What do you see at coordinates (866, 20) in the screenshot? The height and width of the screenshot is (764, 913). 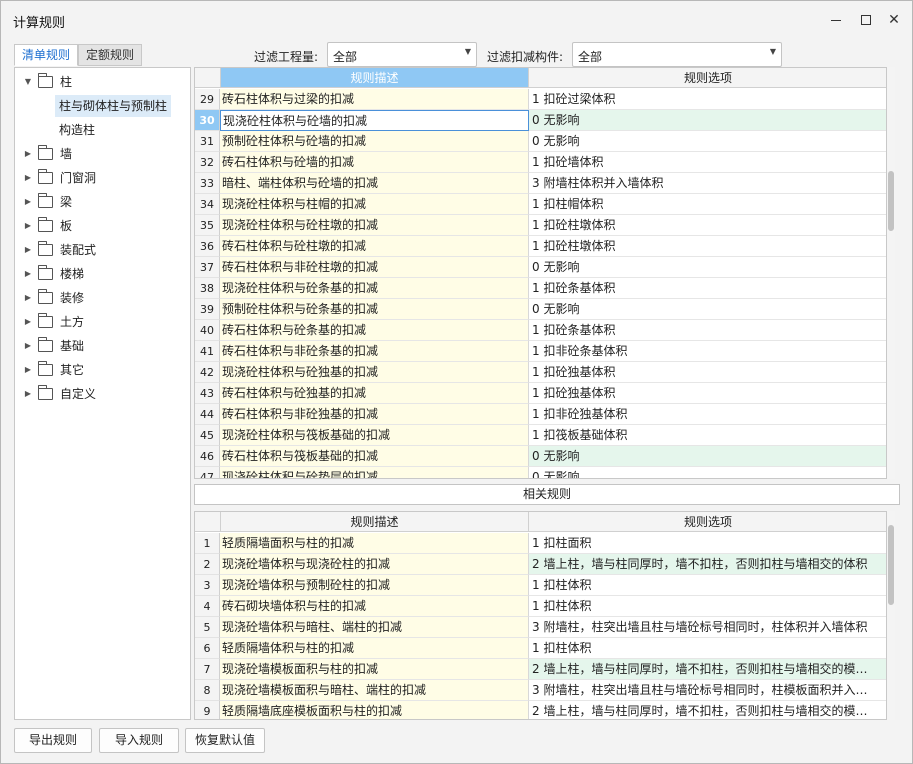 I see `maximize-button` at bounding box center [866, 20].